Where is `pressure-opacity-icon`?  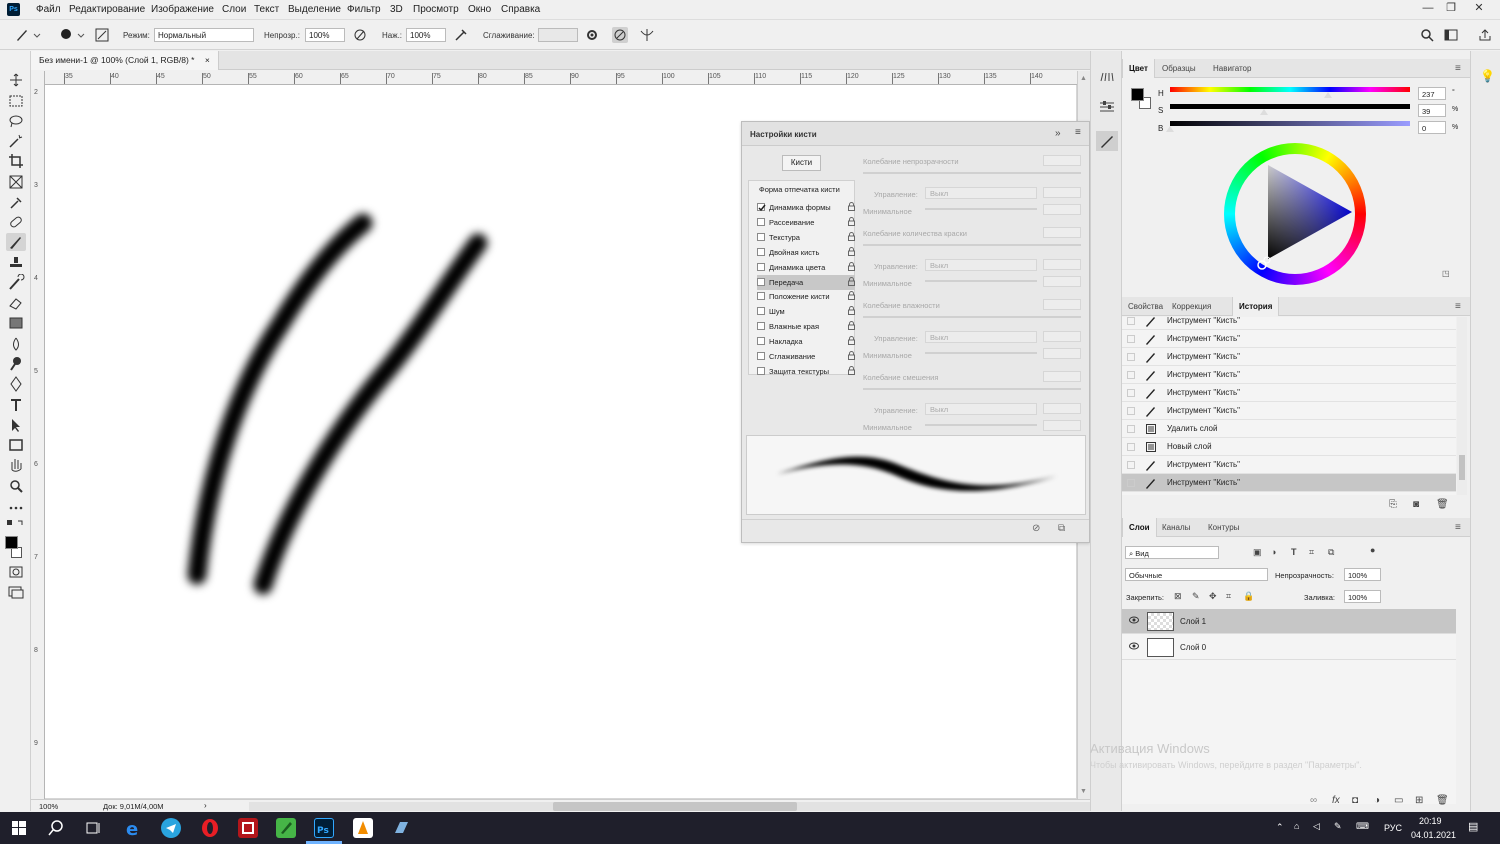 pressure-opacity-icon is located at coordinates (360, 35).